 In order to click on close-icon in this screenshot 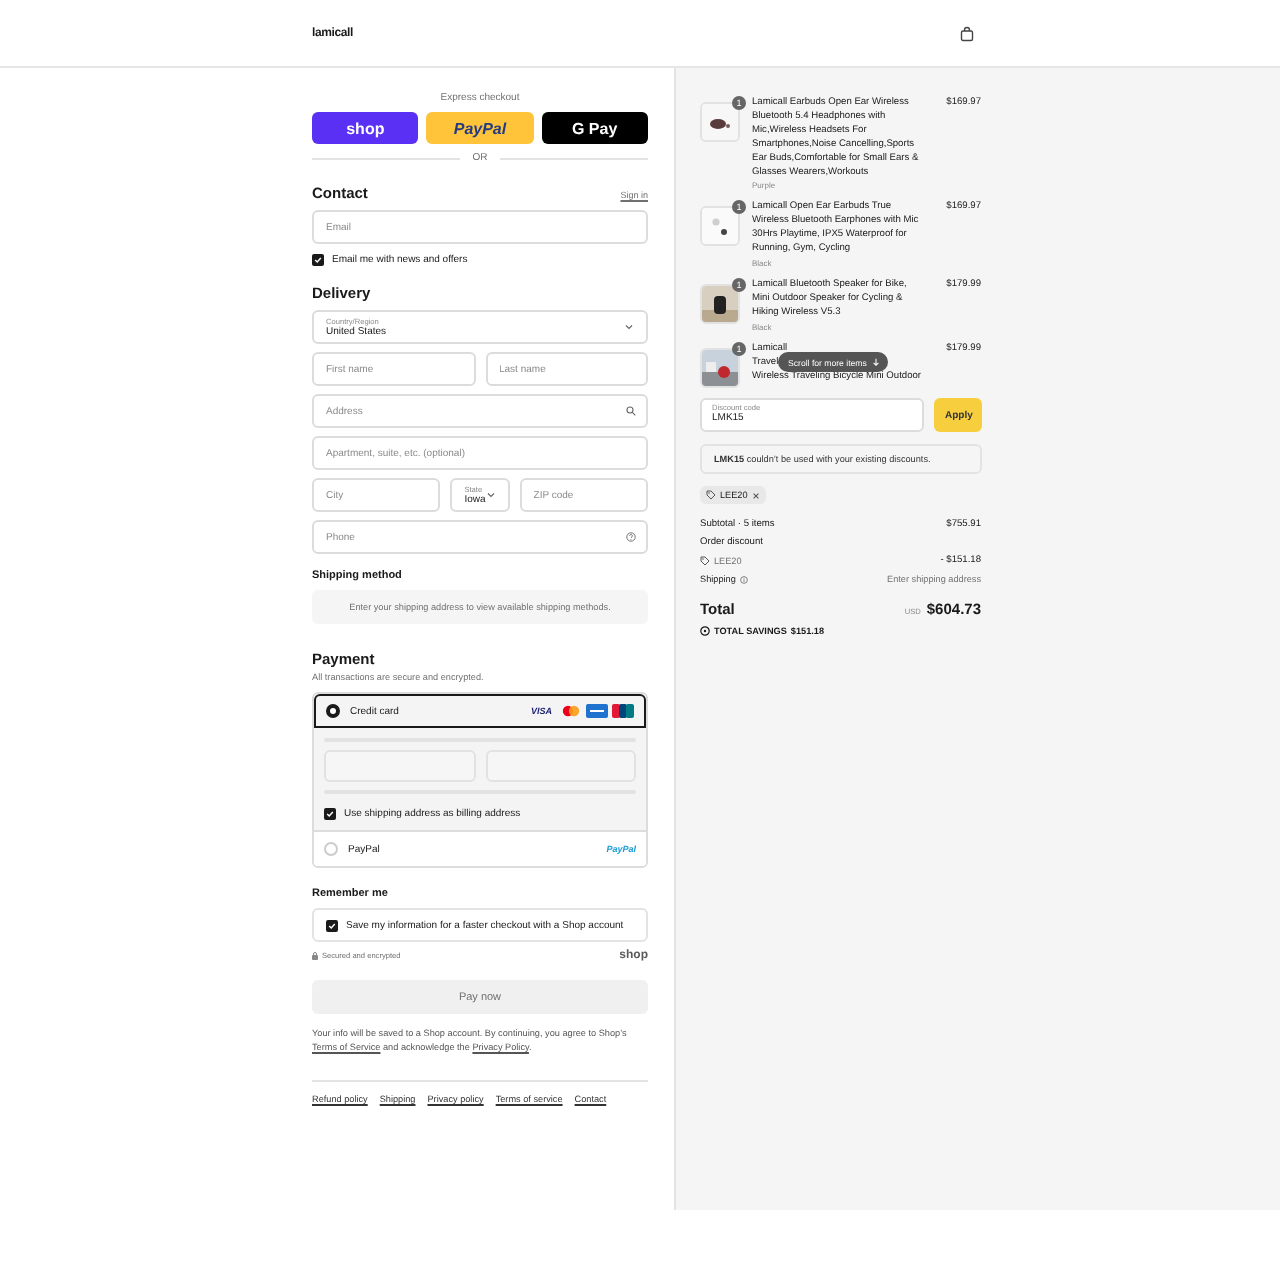, I will do `click(755, 495)`.